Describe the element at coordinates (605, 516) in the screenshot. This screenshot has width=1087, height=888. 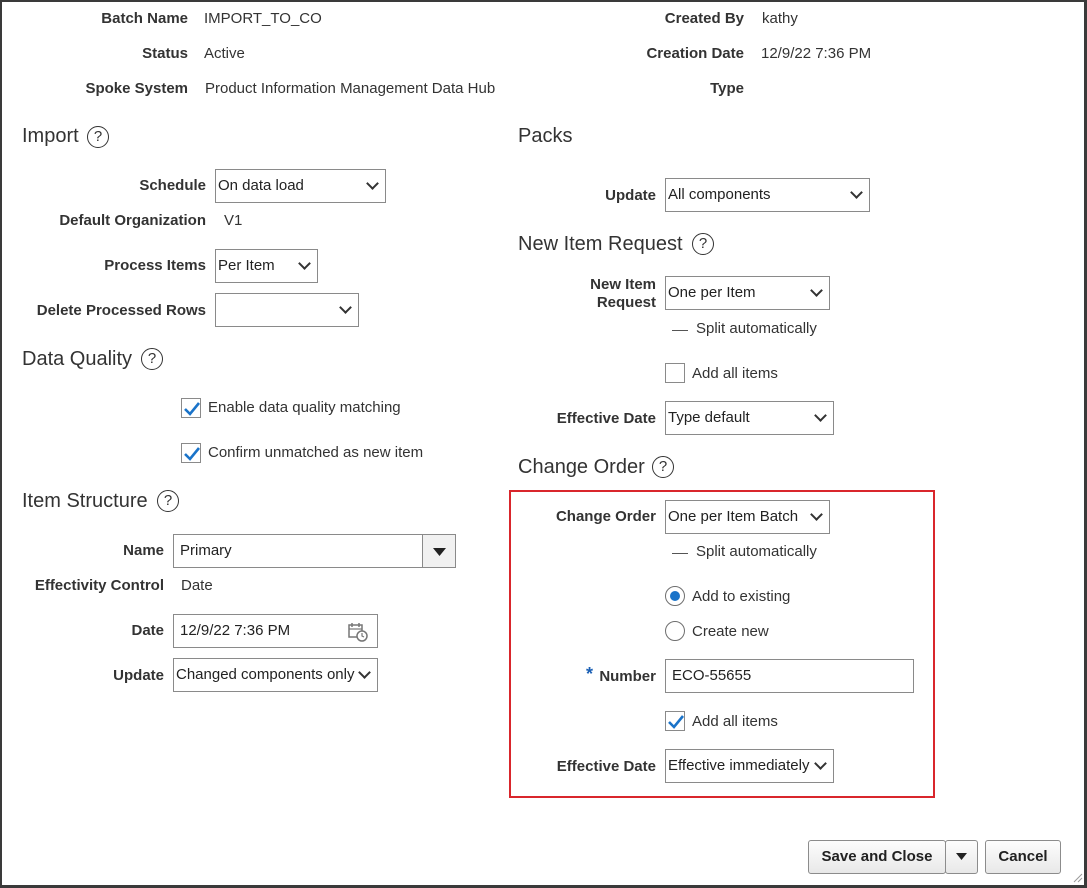
I see `change-order-label: Change Order` at that location.